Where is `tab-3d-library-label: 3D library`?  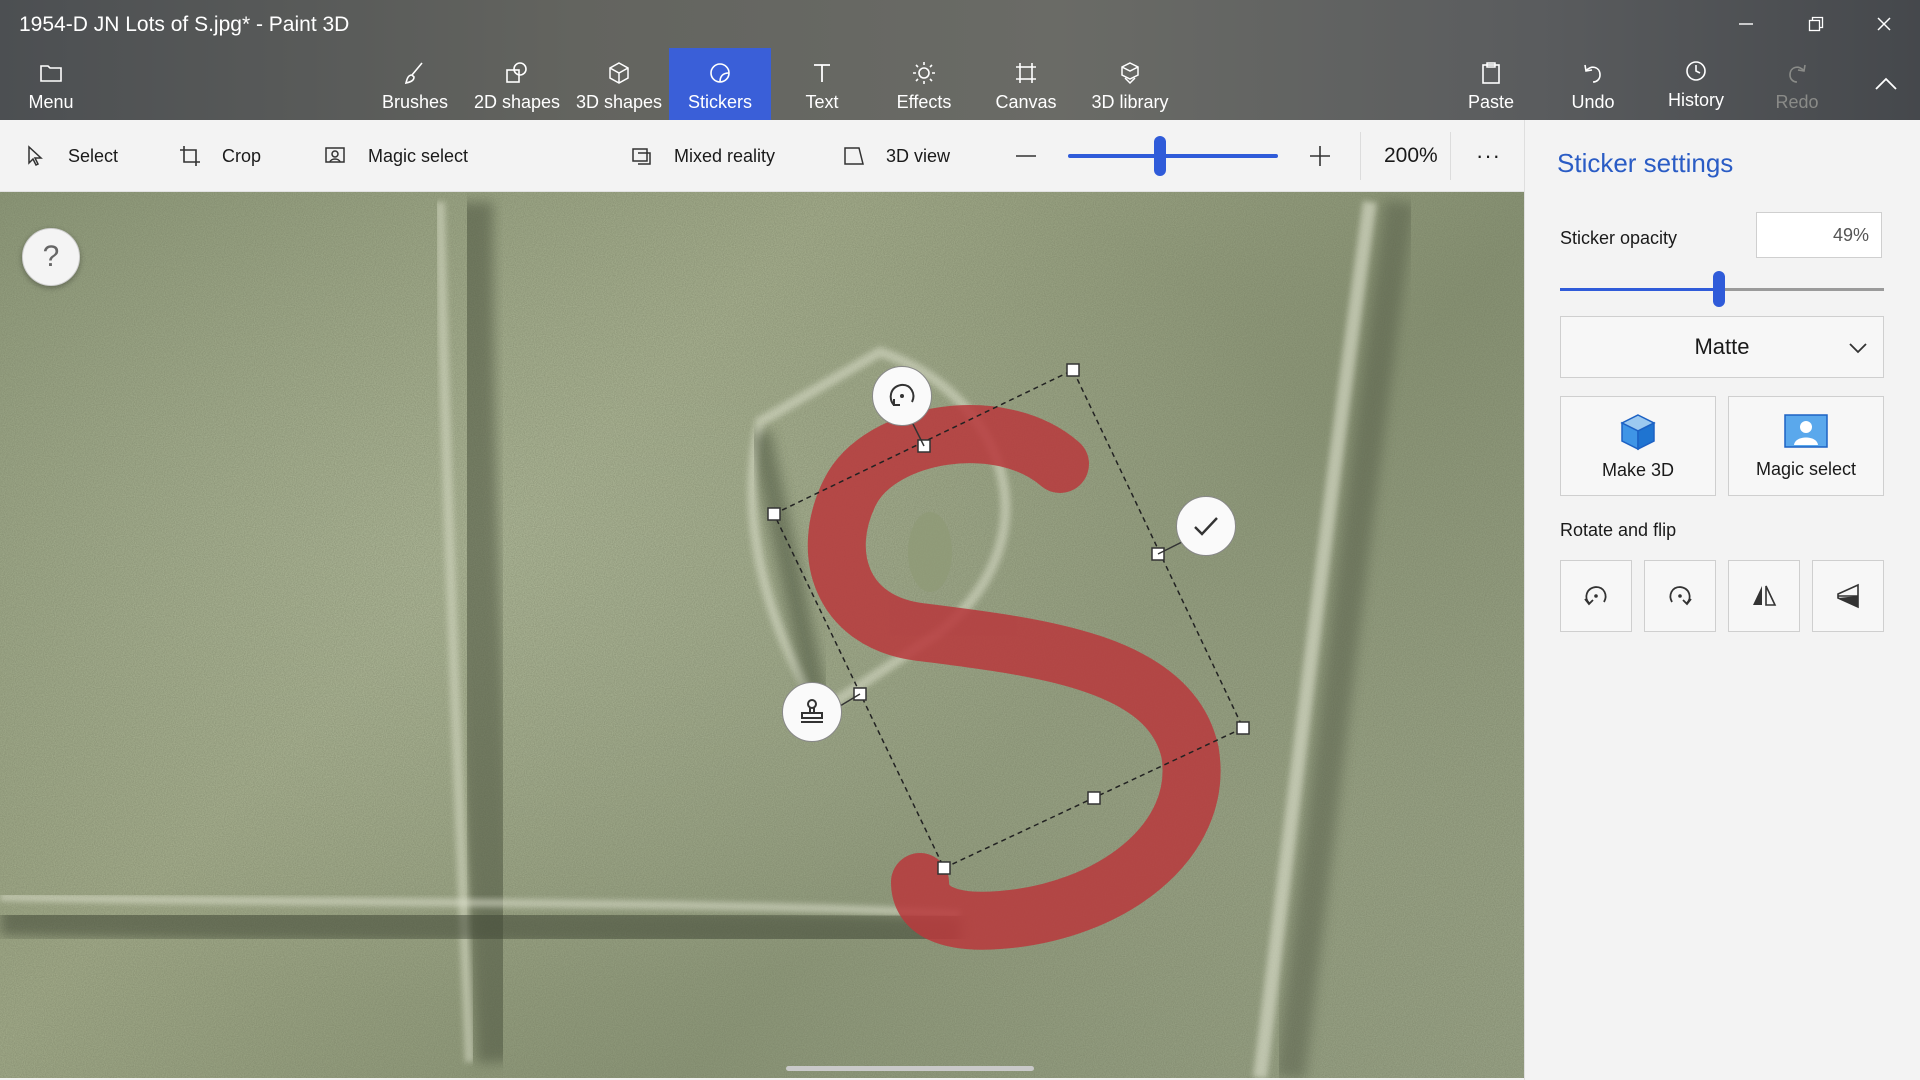 tab-3d-library-label: 3D library is located at coordinates (1130, 102).